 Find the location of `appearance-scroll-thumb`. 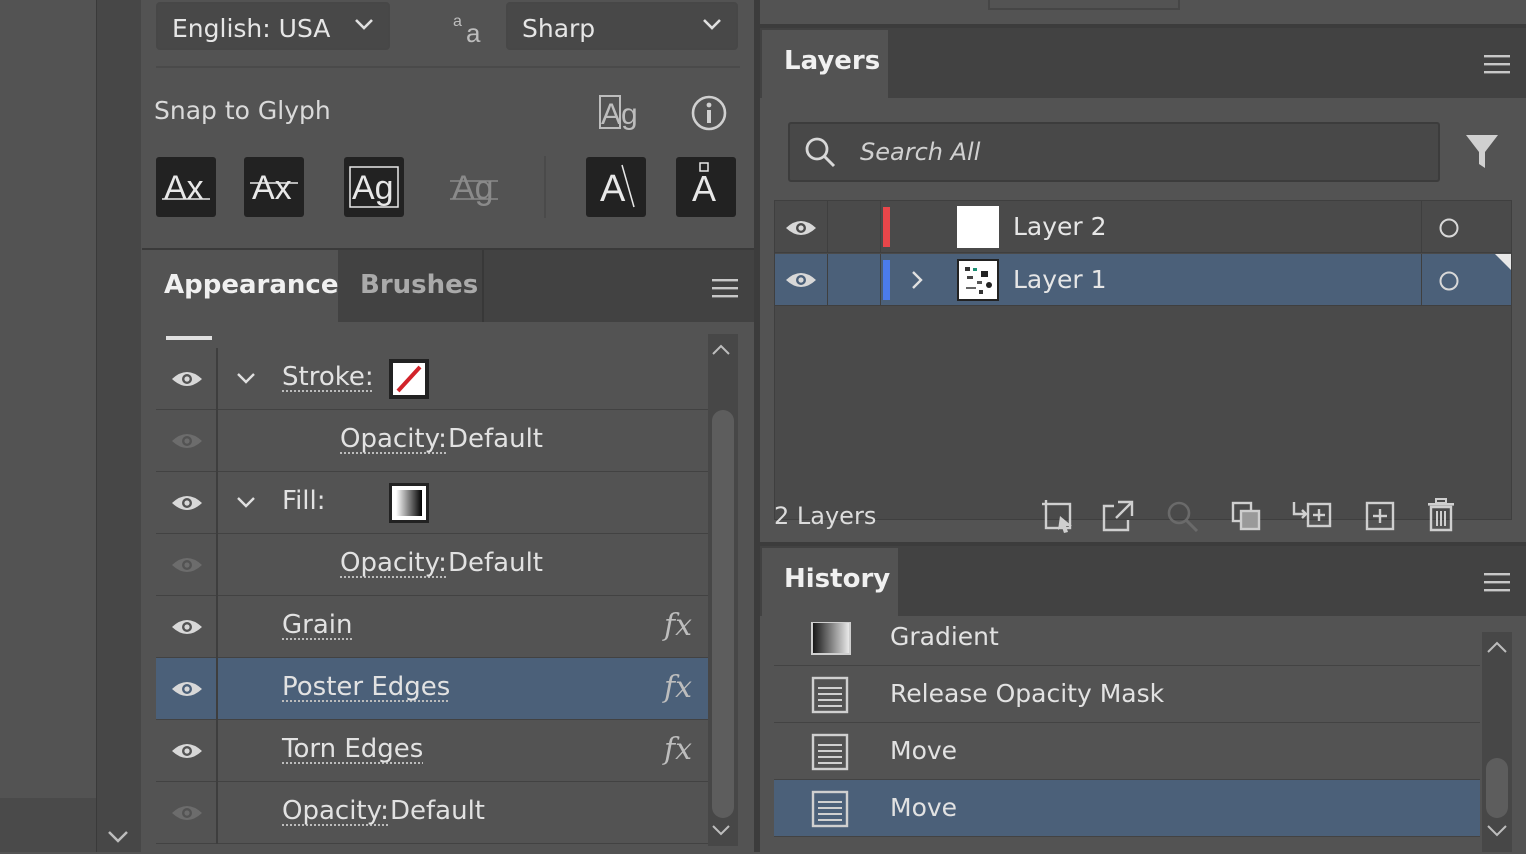

appearance-scroll-thumb is located at coordinates (723, 614).